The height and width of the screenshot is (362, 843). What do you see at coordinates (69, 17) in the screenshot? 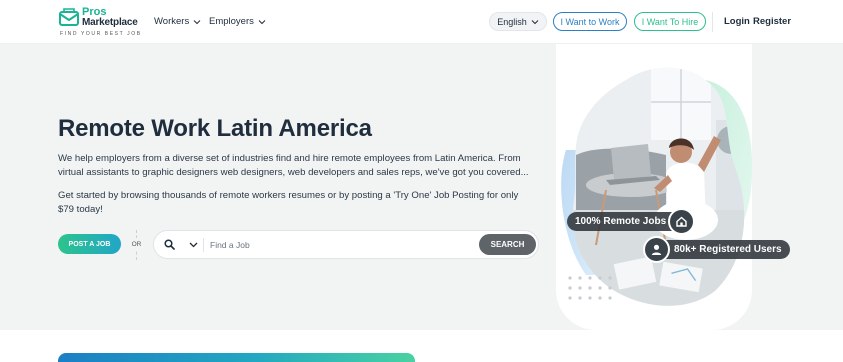
I see `envelope-logo-icon` at bounding box center [69, 17].